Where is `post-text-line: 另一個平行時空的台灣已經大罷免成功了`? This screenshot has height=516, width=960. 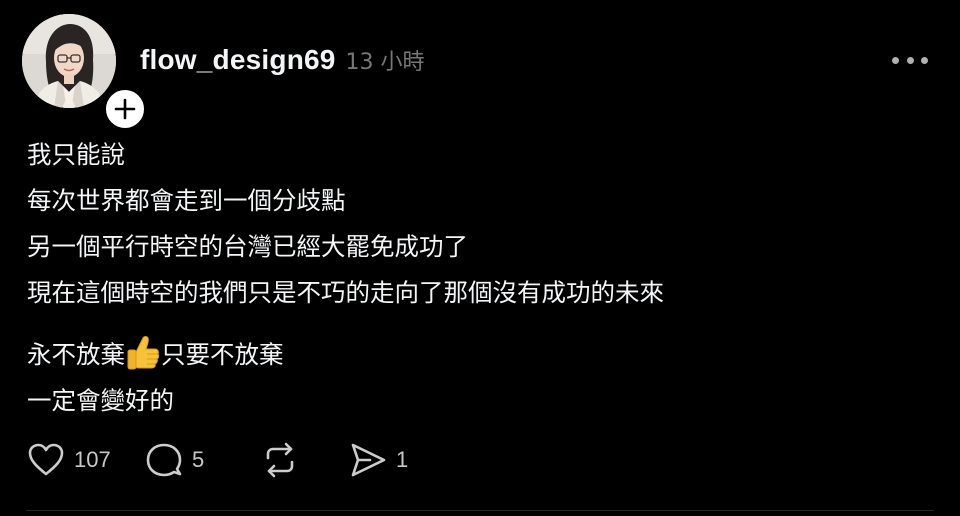 post-text-line: 另一個平行時空的台灣已經大罷免成功了 is located at coordinates (247, 246).